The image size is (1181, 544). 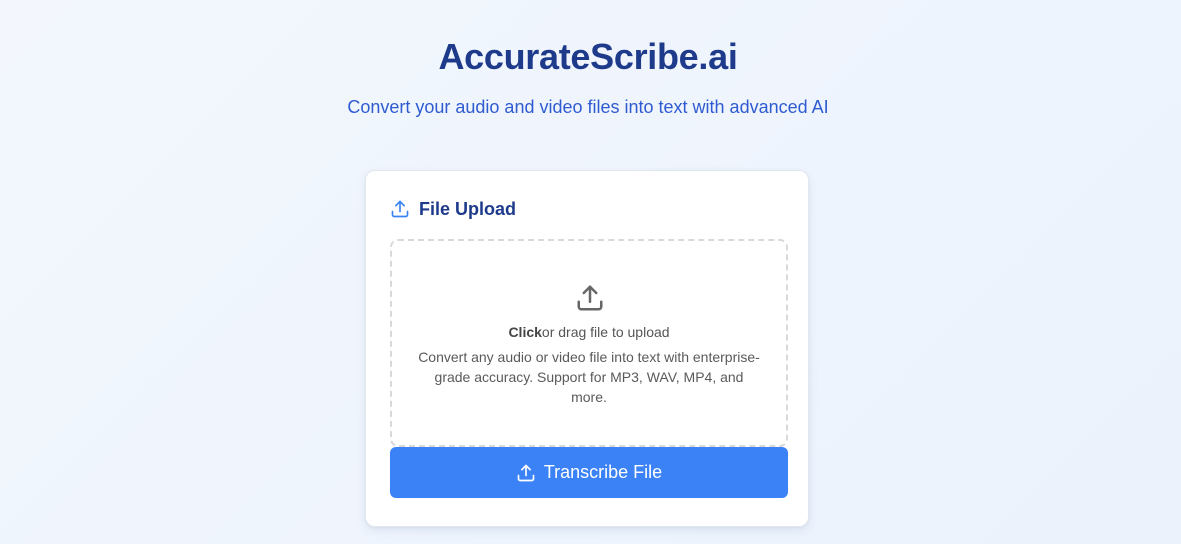 I want to click on card-title: File Upload, so click(x=468, y=208).